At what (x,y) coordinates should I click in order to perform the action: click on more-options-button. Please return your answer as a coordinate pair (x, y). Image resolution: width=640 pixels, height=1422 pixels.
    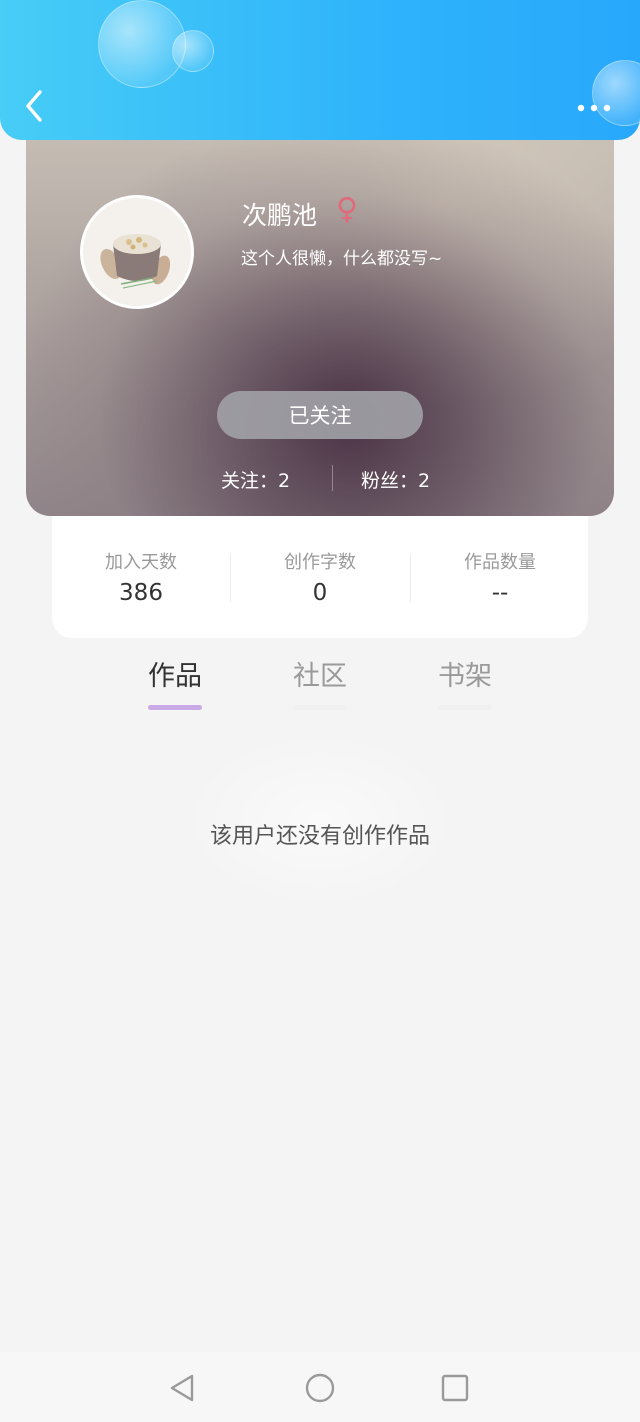
    Looking at the image, I should click on (594, 108).